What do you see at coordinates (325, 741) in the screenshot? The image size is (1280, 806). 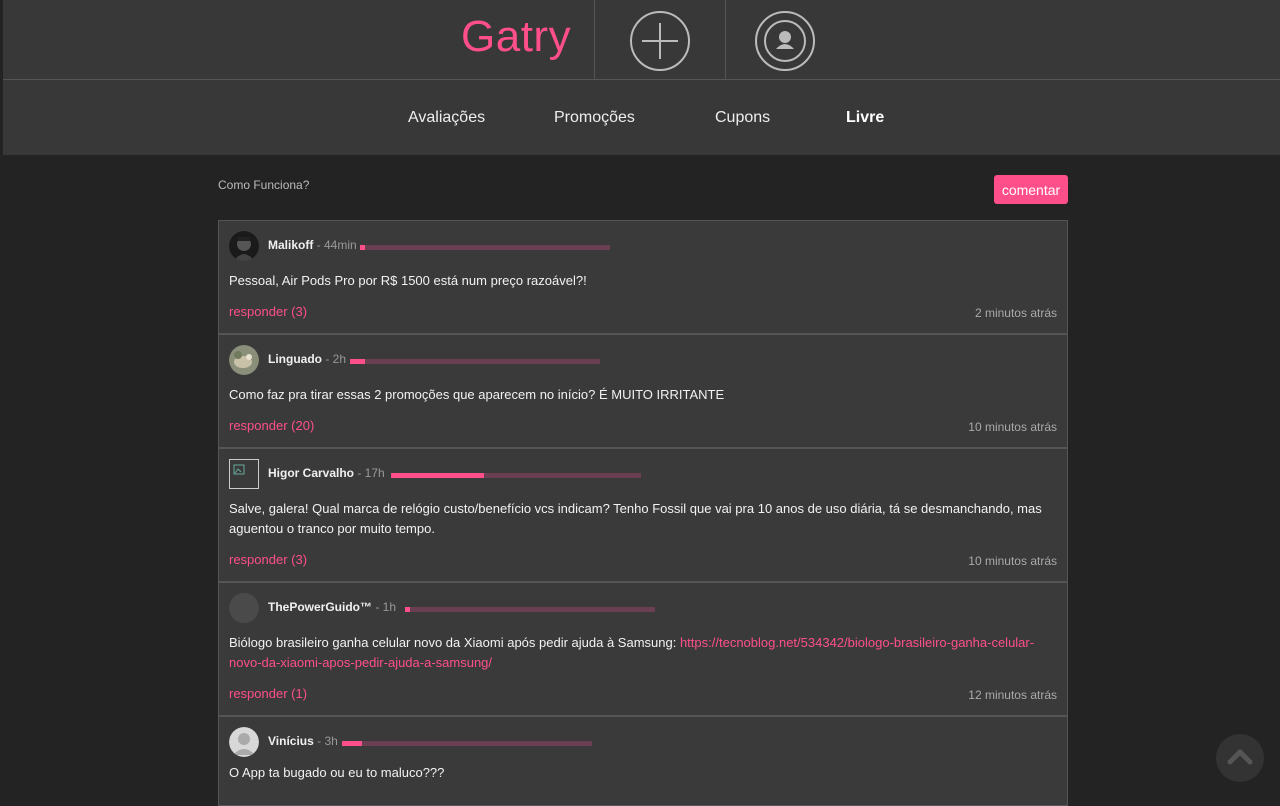 I see `post-age: - 3h` at bounding box center [325, 741].